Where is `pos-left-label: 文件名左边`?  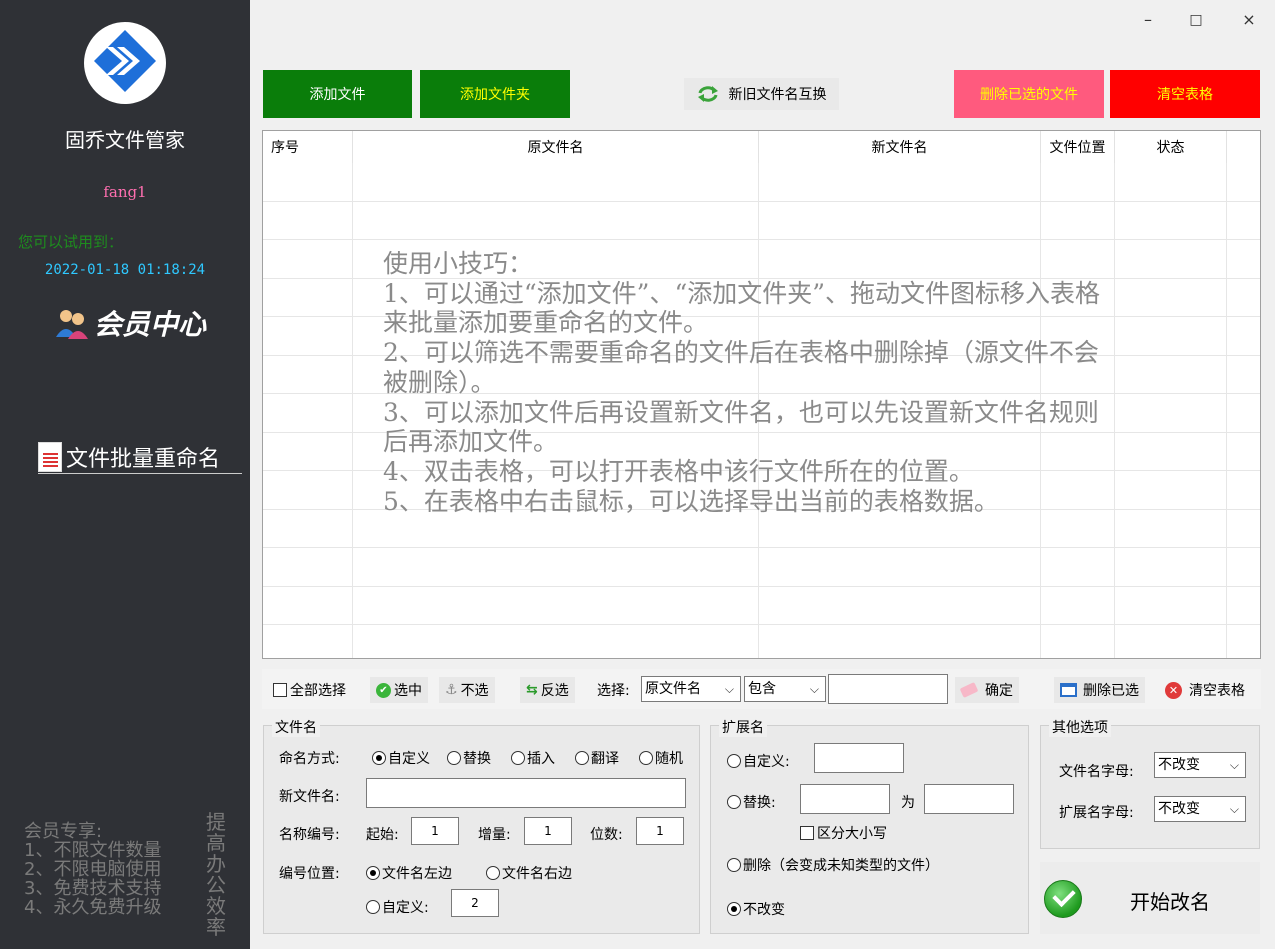
pos-left-label: 文件名左边 is located at coordinates (417, 874).